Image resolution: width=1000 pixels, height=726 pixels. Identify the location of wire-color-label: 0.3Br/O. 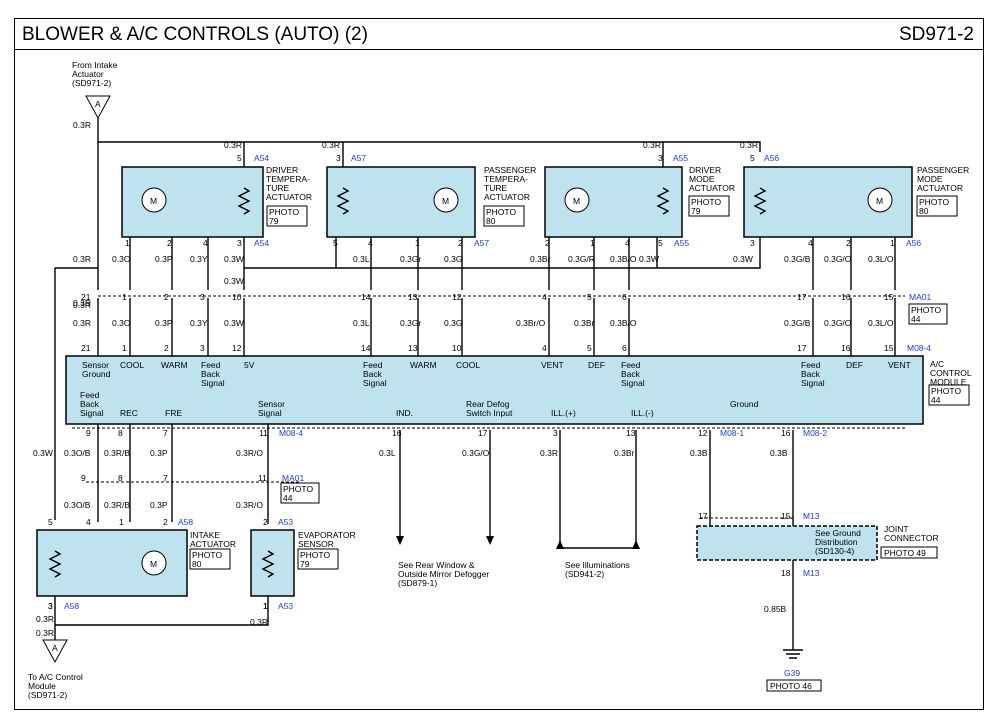
(531, 323).